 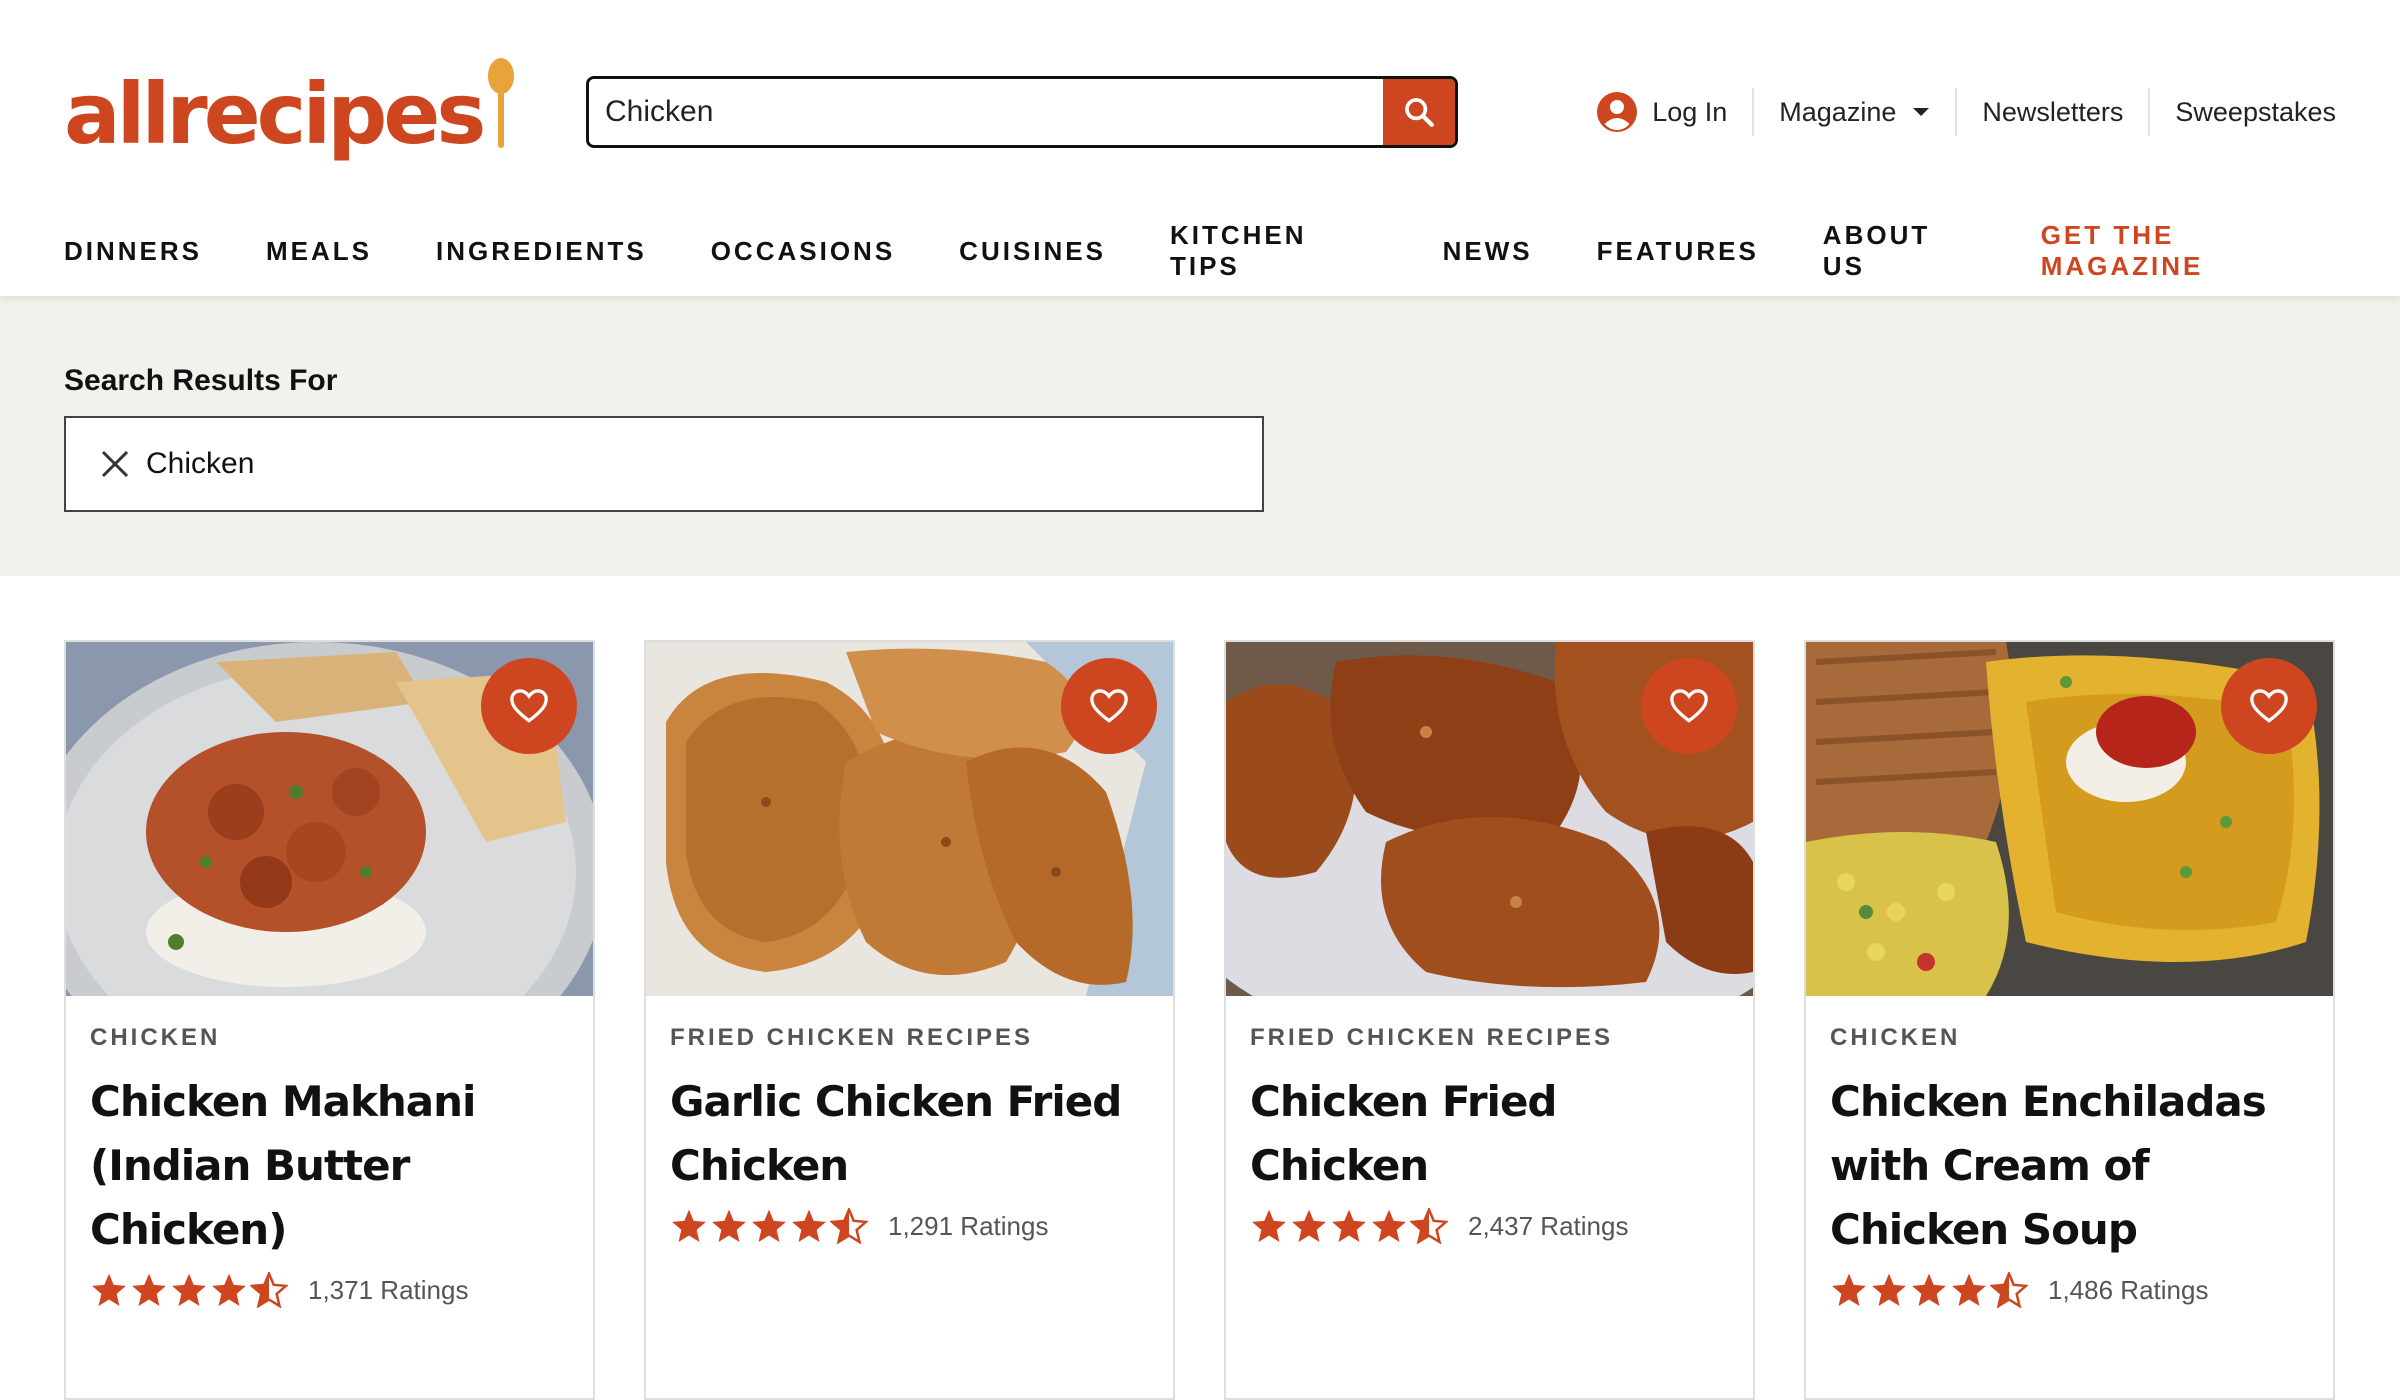 I want to click on nav-item-meals: MEALS, so click(x=319, y=251).